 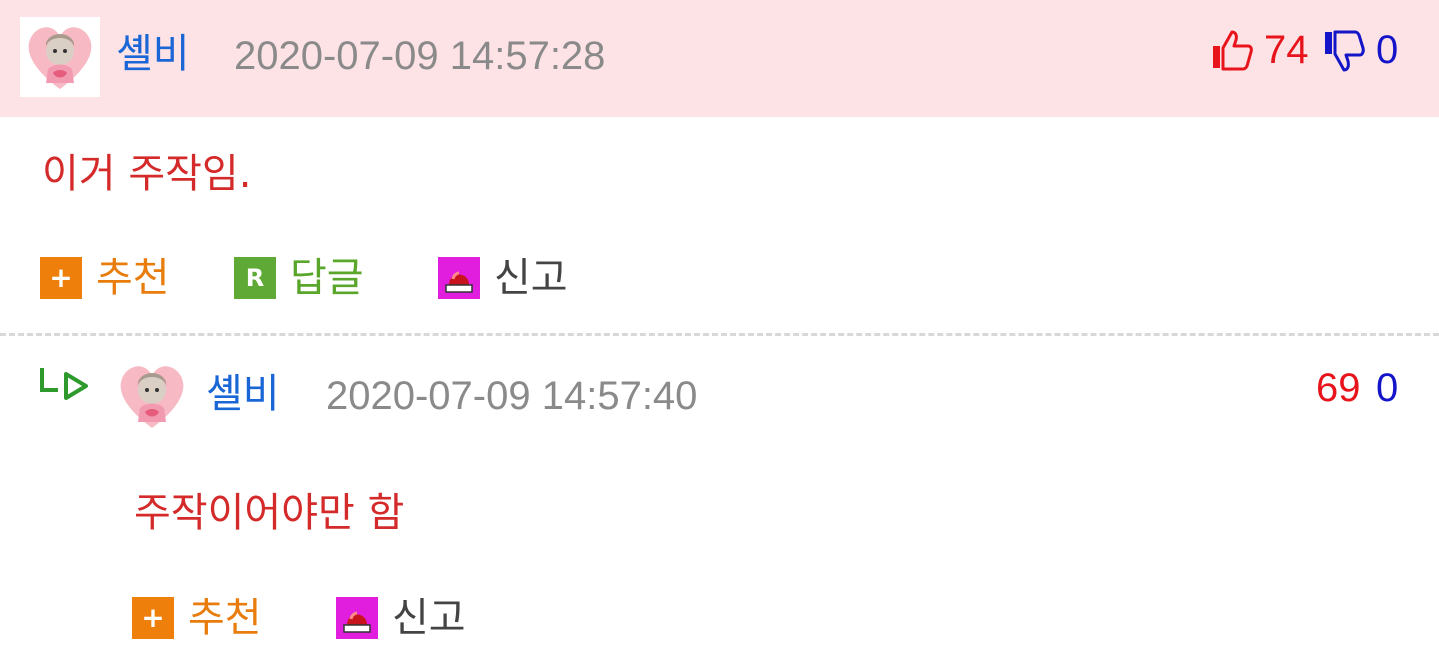 What do you see at coordinates (60, 57) in the screenshot?
I see `avatar` at bounding box center [60, 57].